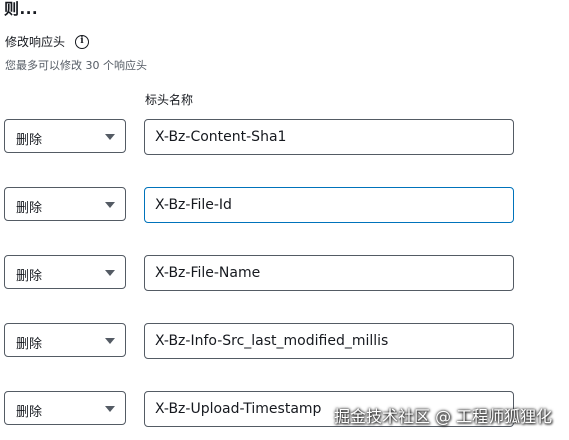  What do you see at coordinates (35, 42) in the screenshot?
I see `modify-headers-label-text: 修改响应头` at bounding box center [35, 42].